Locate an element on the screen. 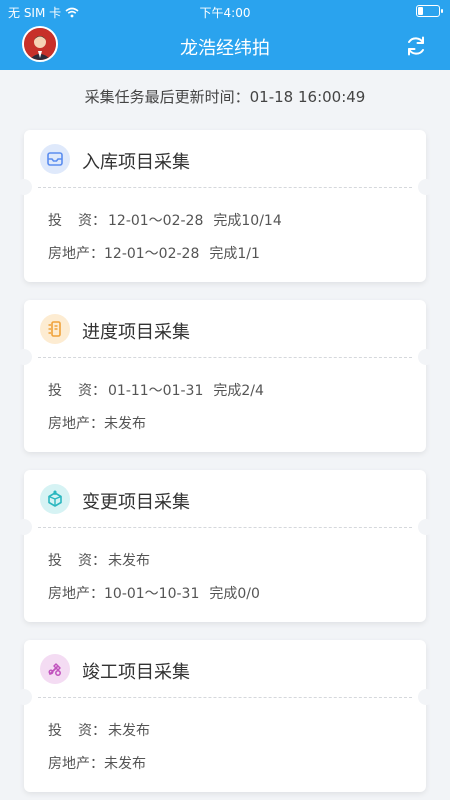  status-time: 下午4:00 is located at coordinates (225, 13).